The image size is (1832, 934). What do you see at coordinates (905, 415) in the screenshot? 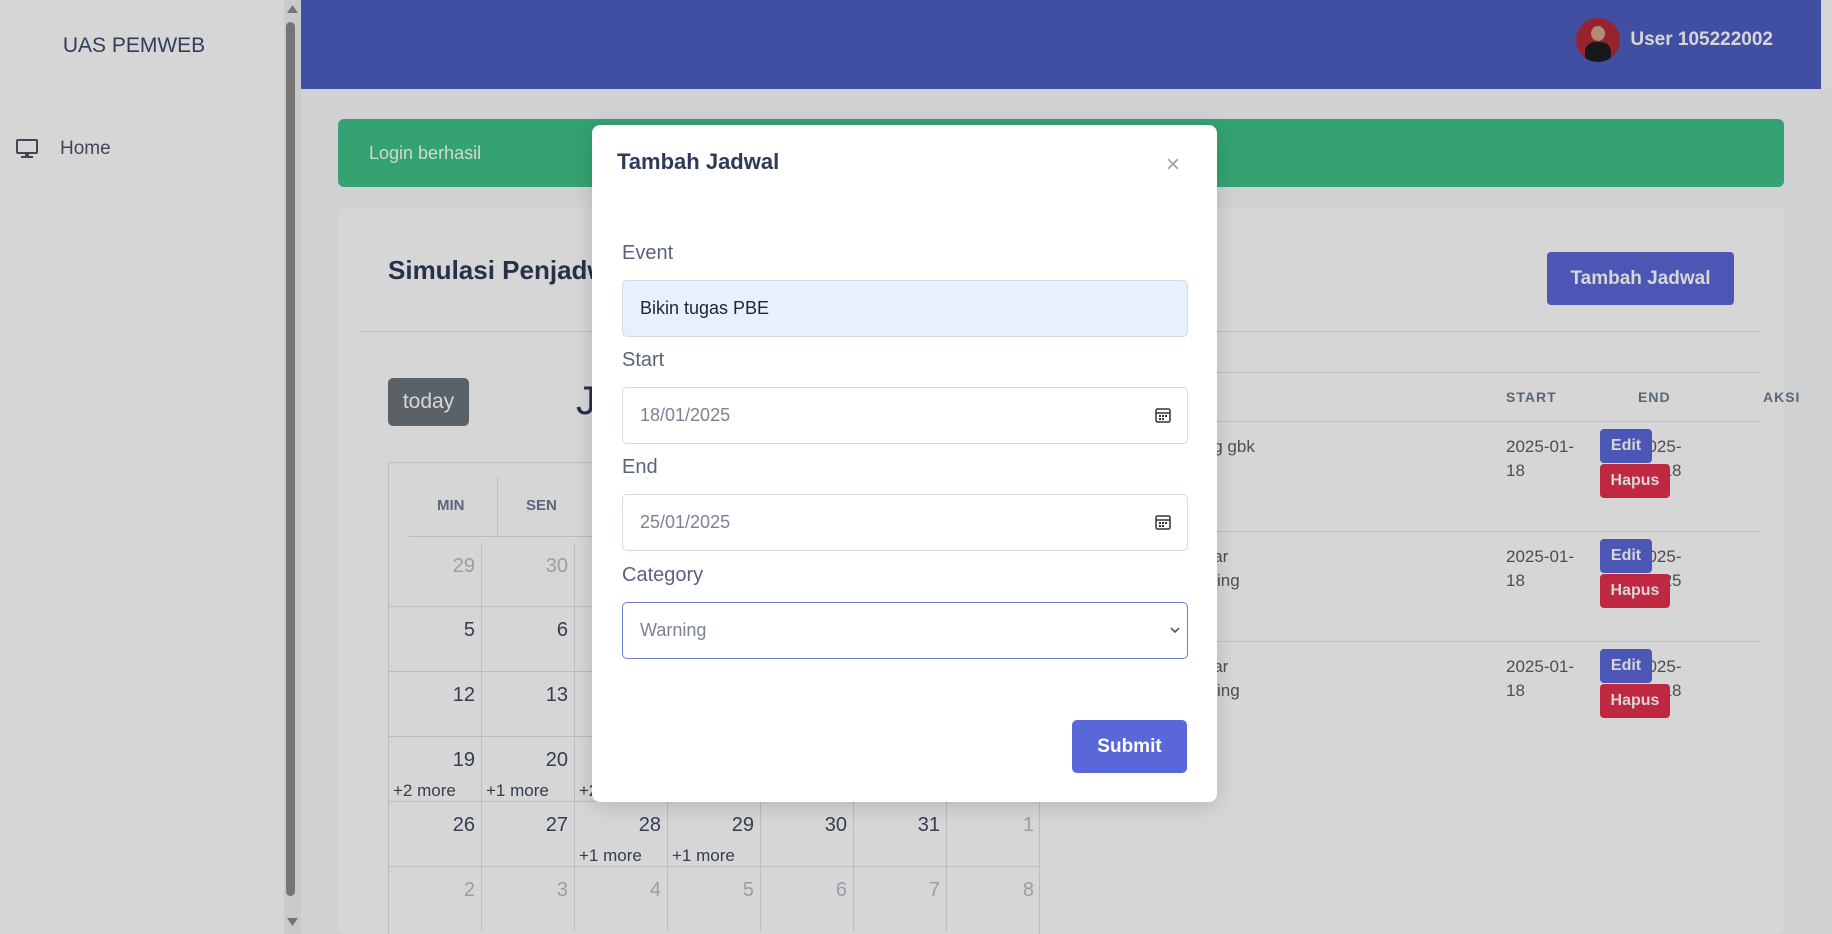
I see `start-date-input: 18/01/2025` at bounding box center [905, 415].